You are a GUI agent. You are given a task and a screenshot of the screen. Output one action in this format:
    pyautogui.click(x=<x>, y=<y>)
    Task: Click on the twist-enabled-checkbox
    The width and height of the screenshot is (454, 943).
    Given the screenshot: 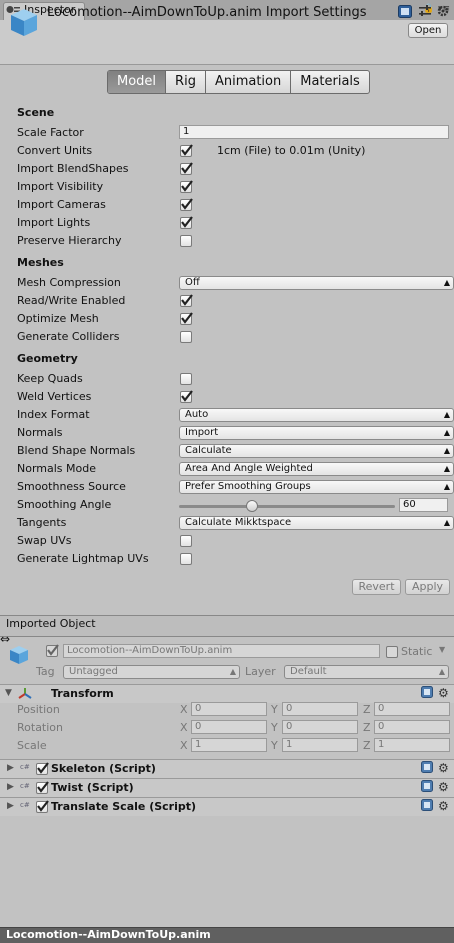 What is the action you would take?
    pyautogui.click(x=42, y=787)
    